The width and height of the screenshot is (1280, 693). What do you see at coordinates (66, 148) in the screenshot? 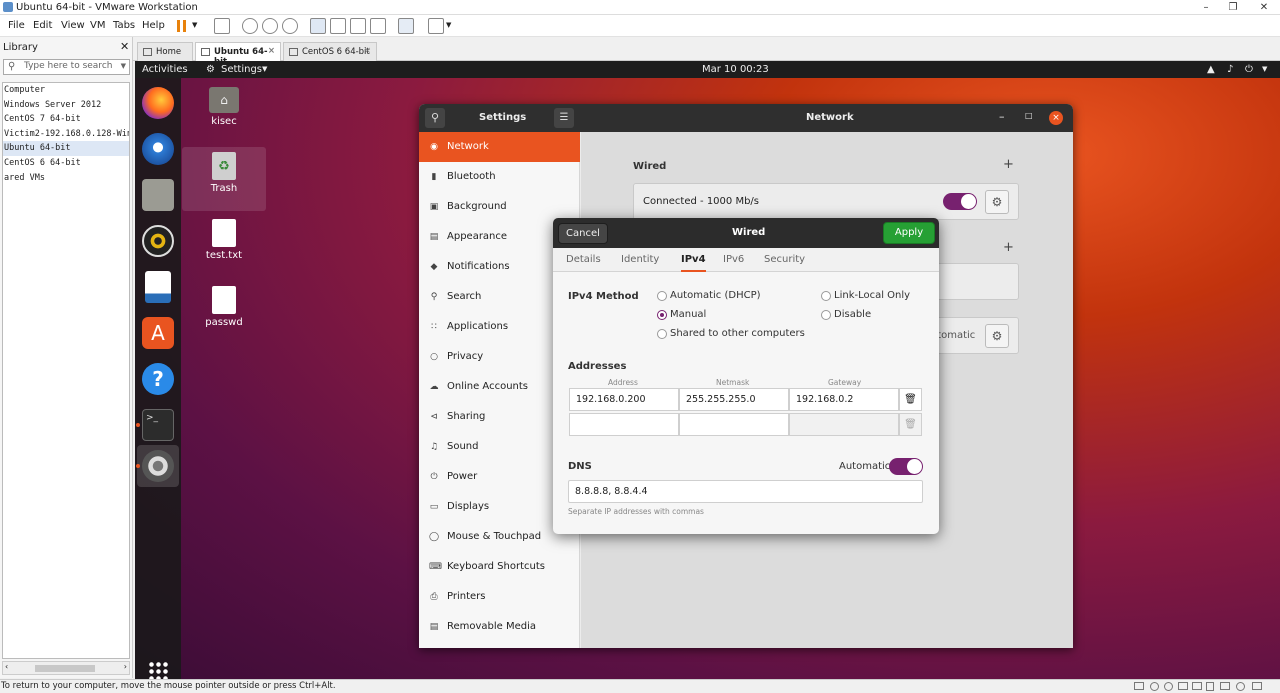
I see `library-item-ubuntu: Ubuntu 64-bit` at bounding box center [66, 148].